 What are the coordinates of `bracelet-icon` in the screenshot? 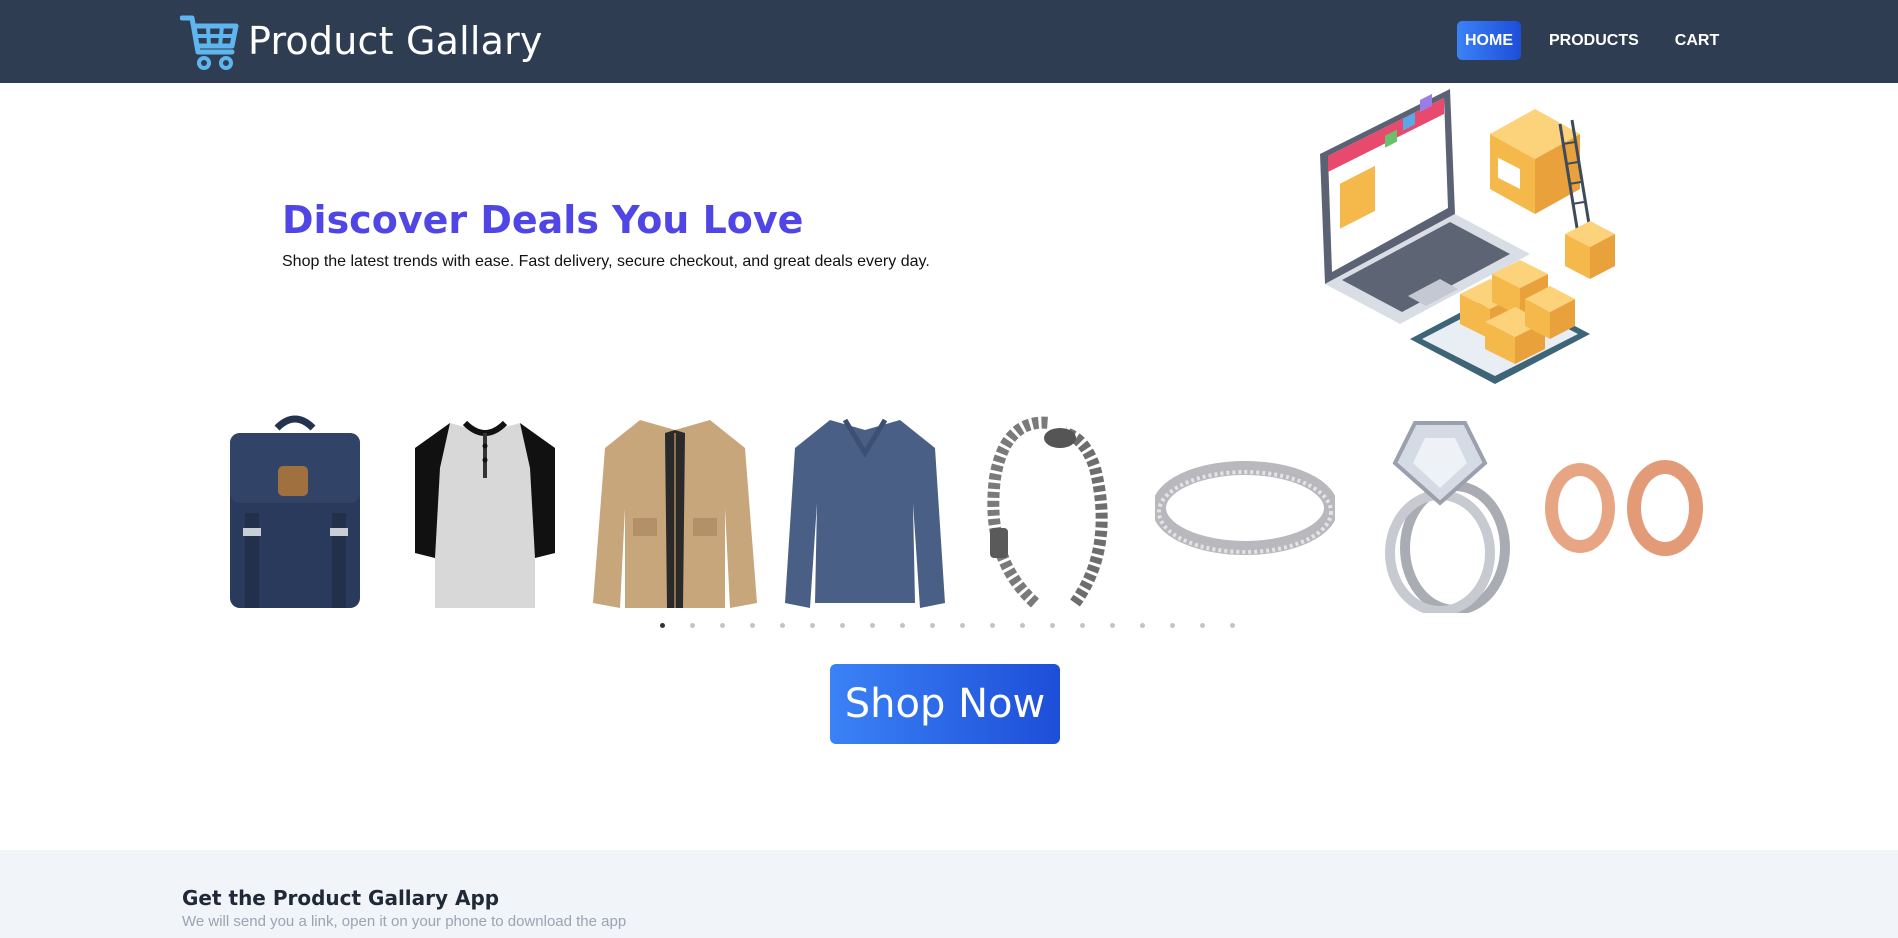 It's located at (1047, 511).